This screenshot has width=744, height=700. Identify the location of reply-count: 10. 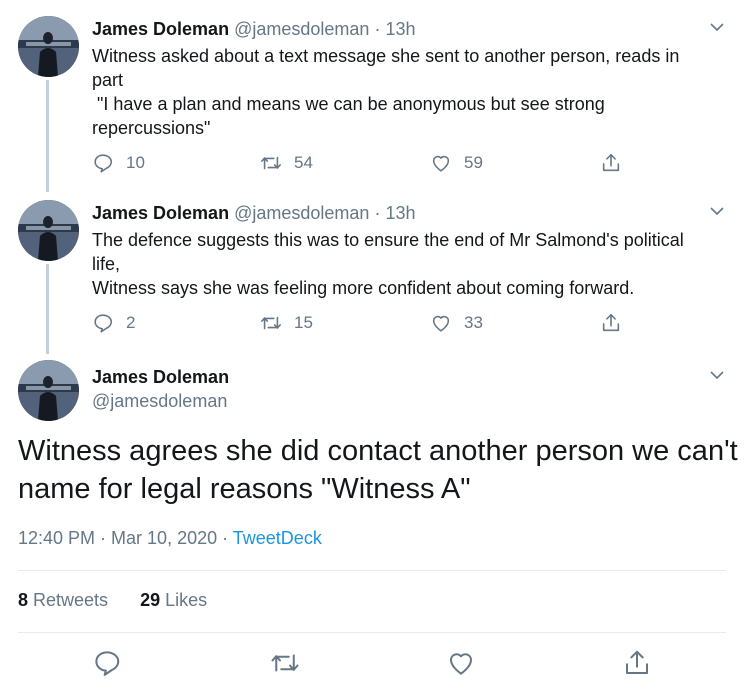
(135, 162).